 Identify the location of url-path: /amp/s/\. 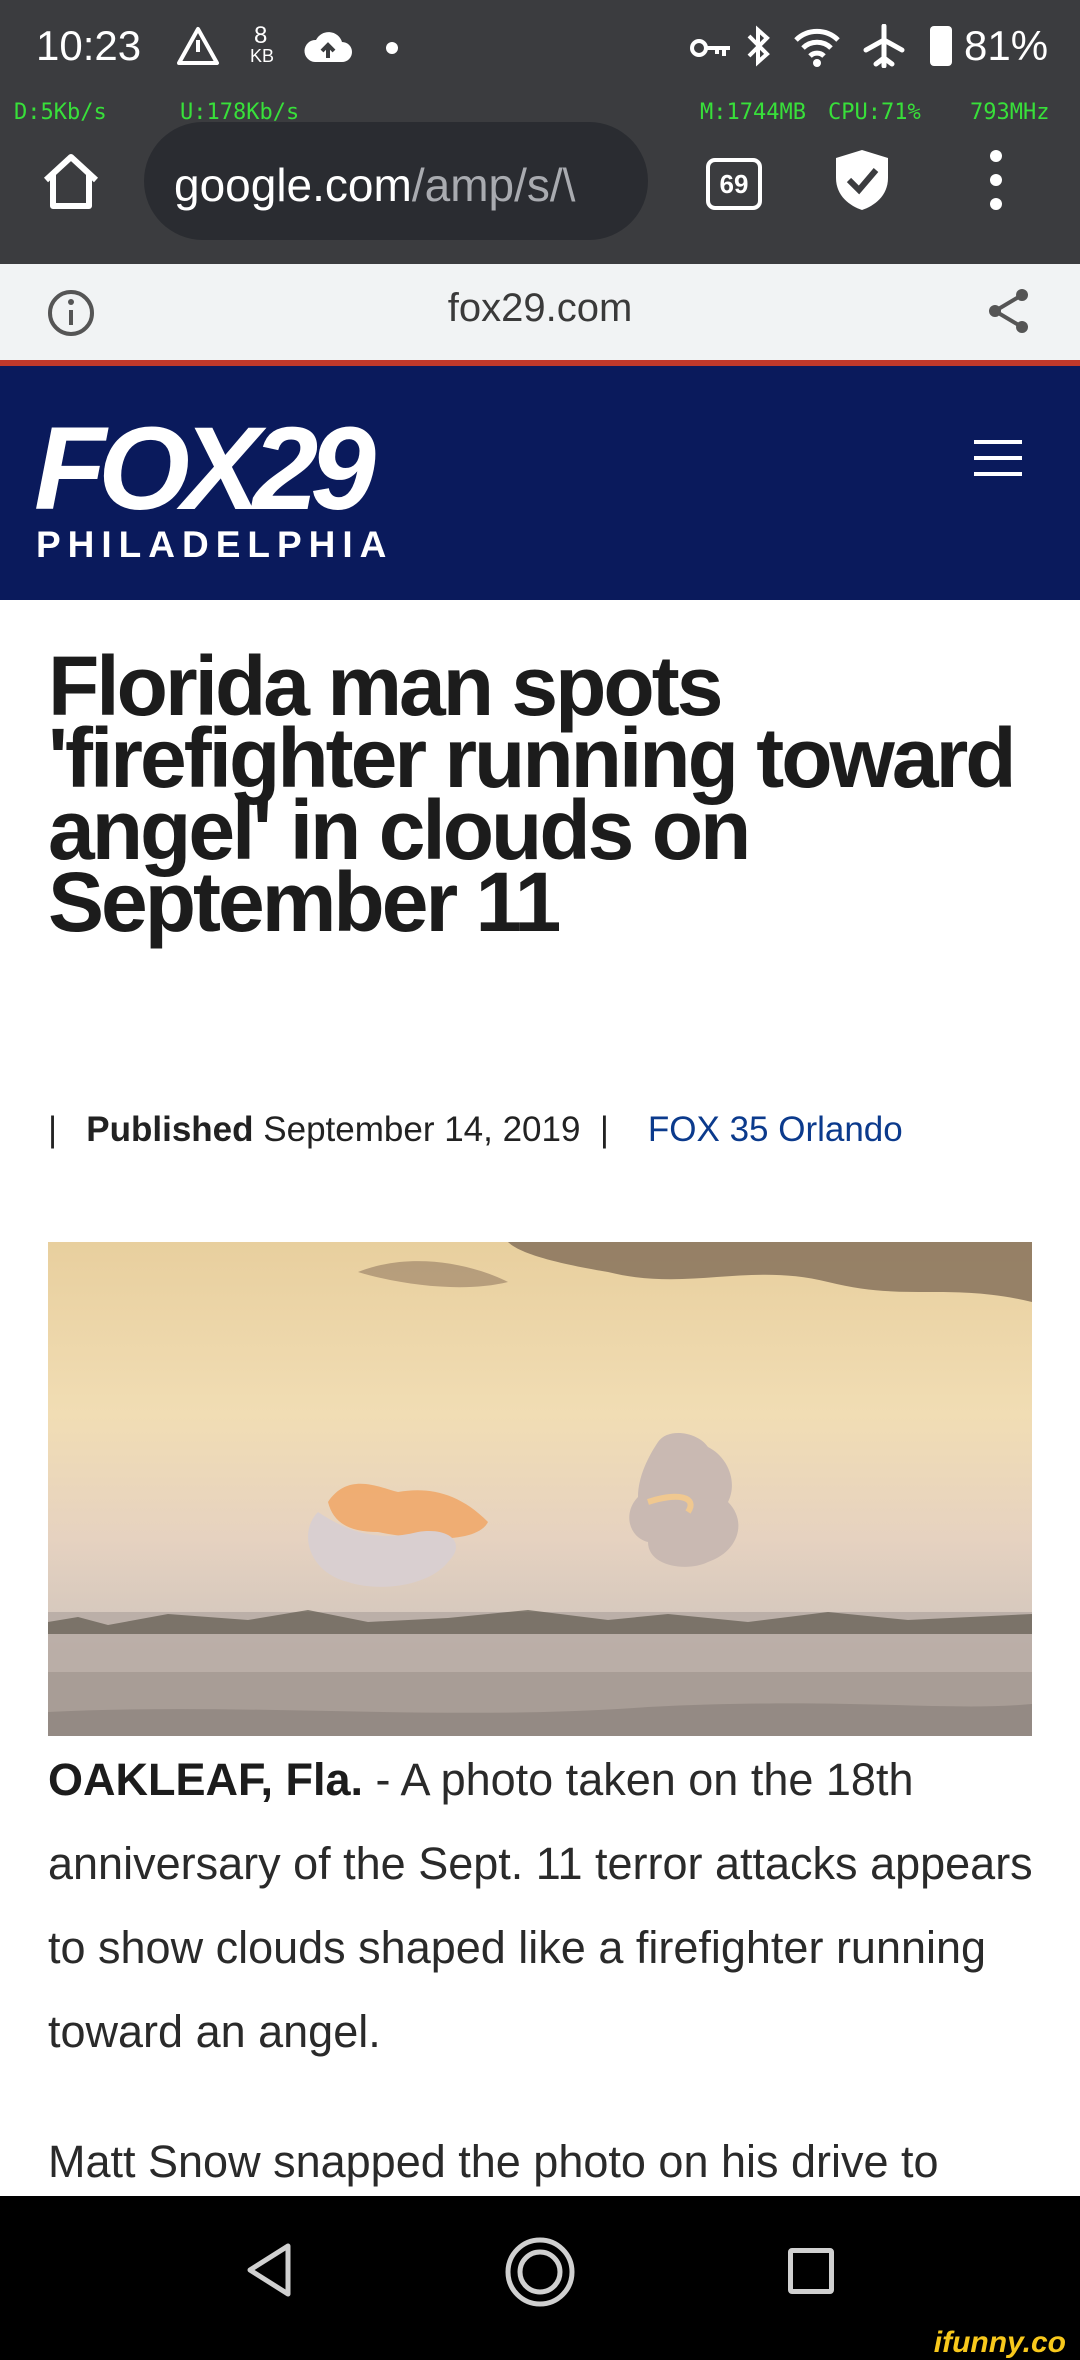
(493, 185).